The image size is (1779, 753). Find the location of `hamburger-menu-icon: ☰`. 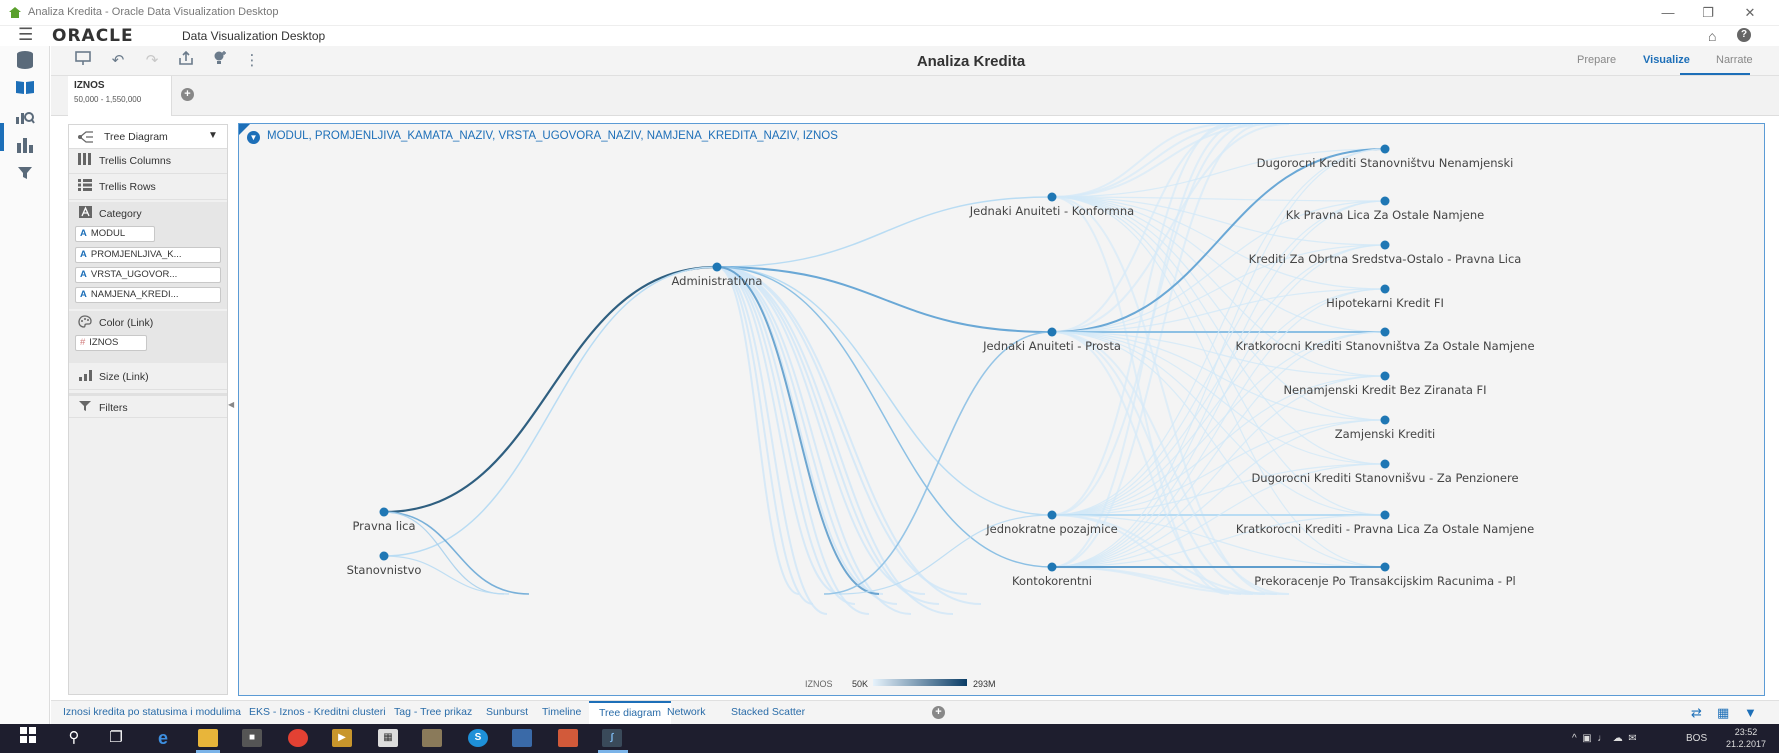

hamburger-menu-icon: ☰ is located at coordinates (28, 36).